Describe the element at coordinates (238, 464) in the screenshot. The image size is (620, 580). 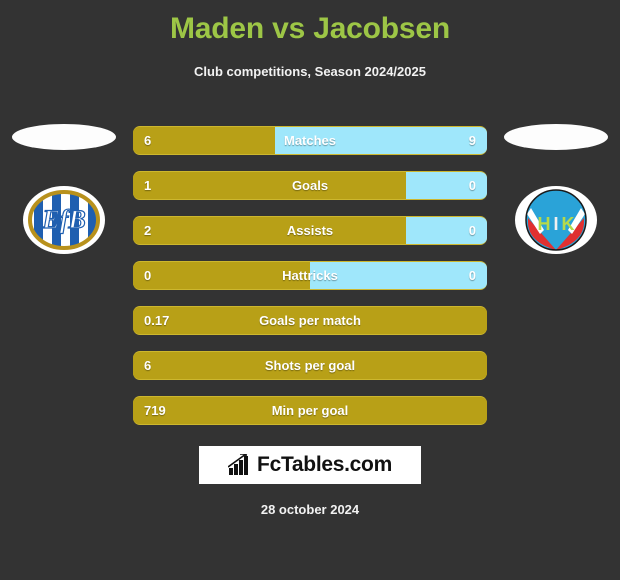
I see `bar-chart-icon` at that location.